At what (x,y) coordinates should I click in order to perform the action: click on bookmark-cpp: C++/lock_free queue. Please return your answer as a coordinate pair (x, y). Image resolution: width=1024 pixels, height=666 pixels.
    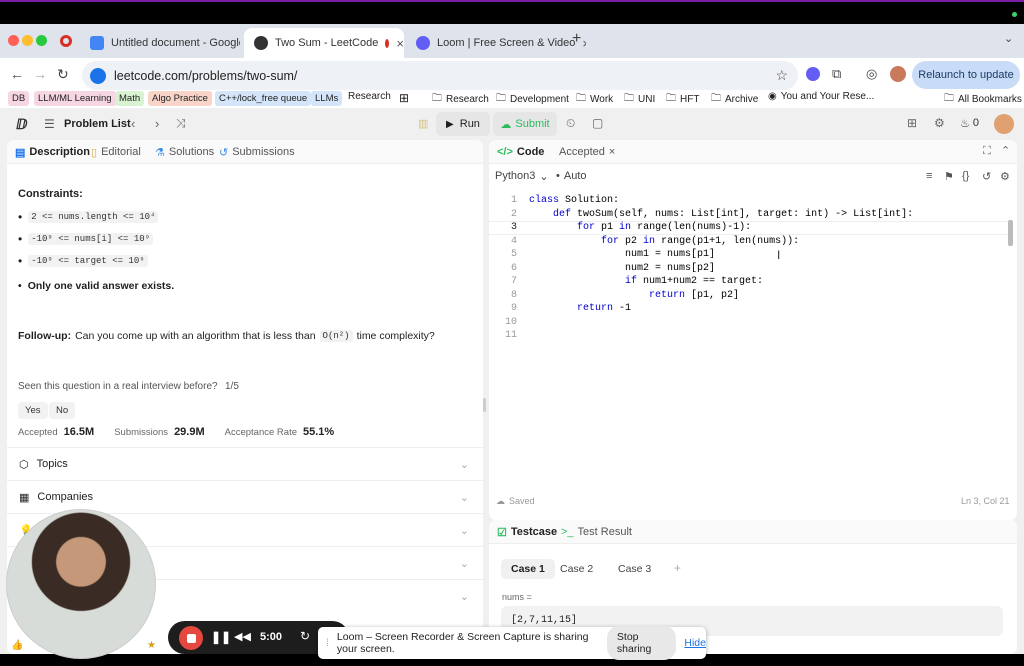
    Looking at the image, I should click on (263, 98).